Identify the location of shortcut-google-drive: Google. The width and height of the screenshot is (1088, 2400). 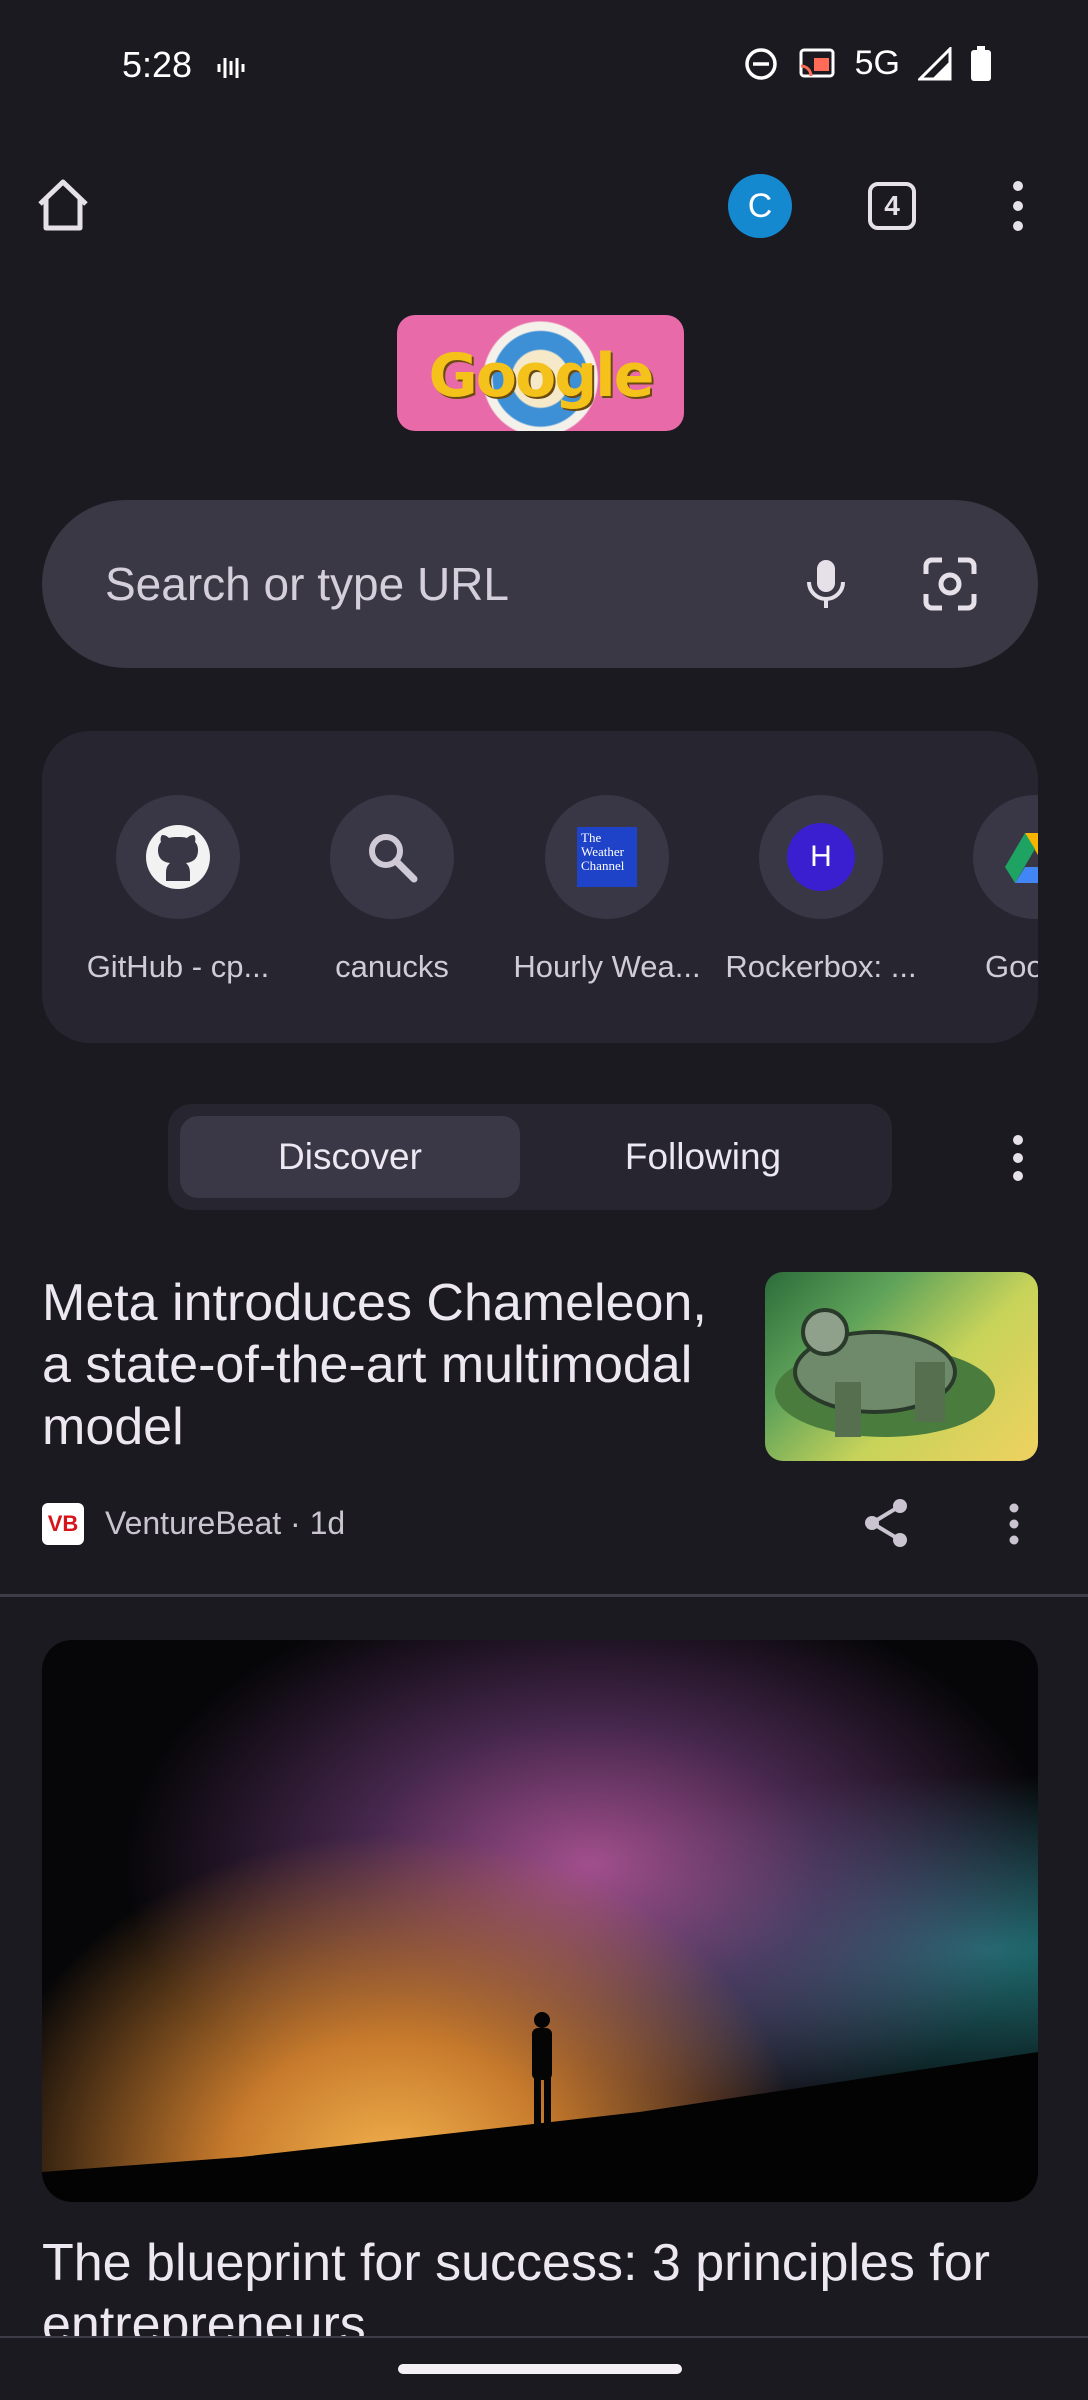
(986, 890).